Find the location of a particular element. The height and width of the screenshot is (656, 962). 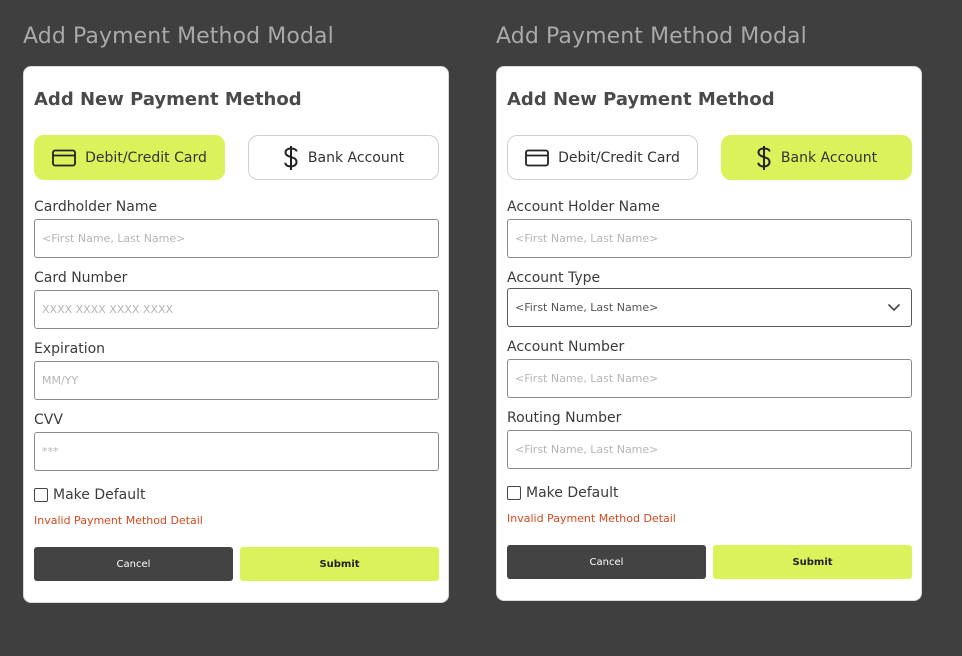

account-type-label: Account Type is located at coordinates (554, 278).